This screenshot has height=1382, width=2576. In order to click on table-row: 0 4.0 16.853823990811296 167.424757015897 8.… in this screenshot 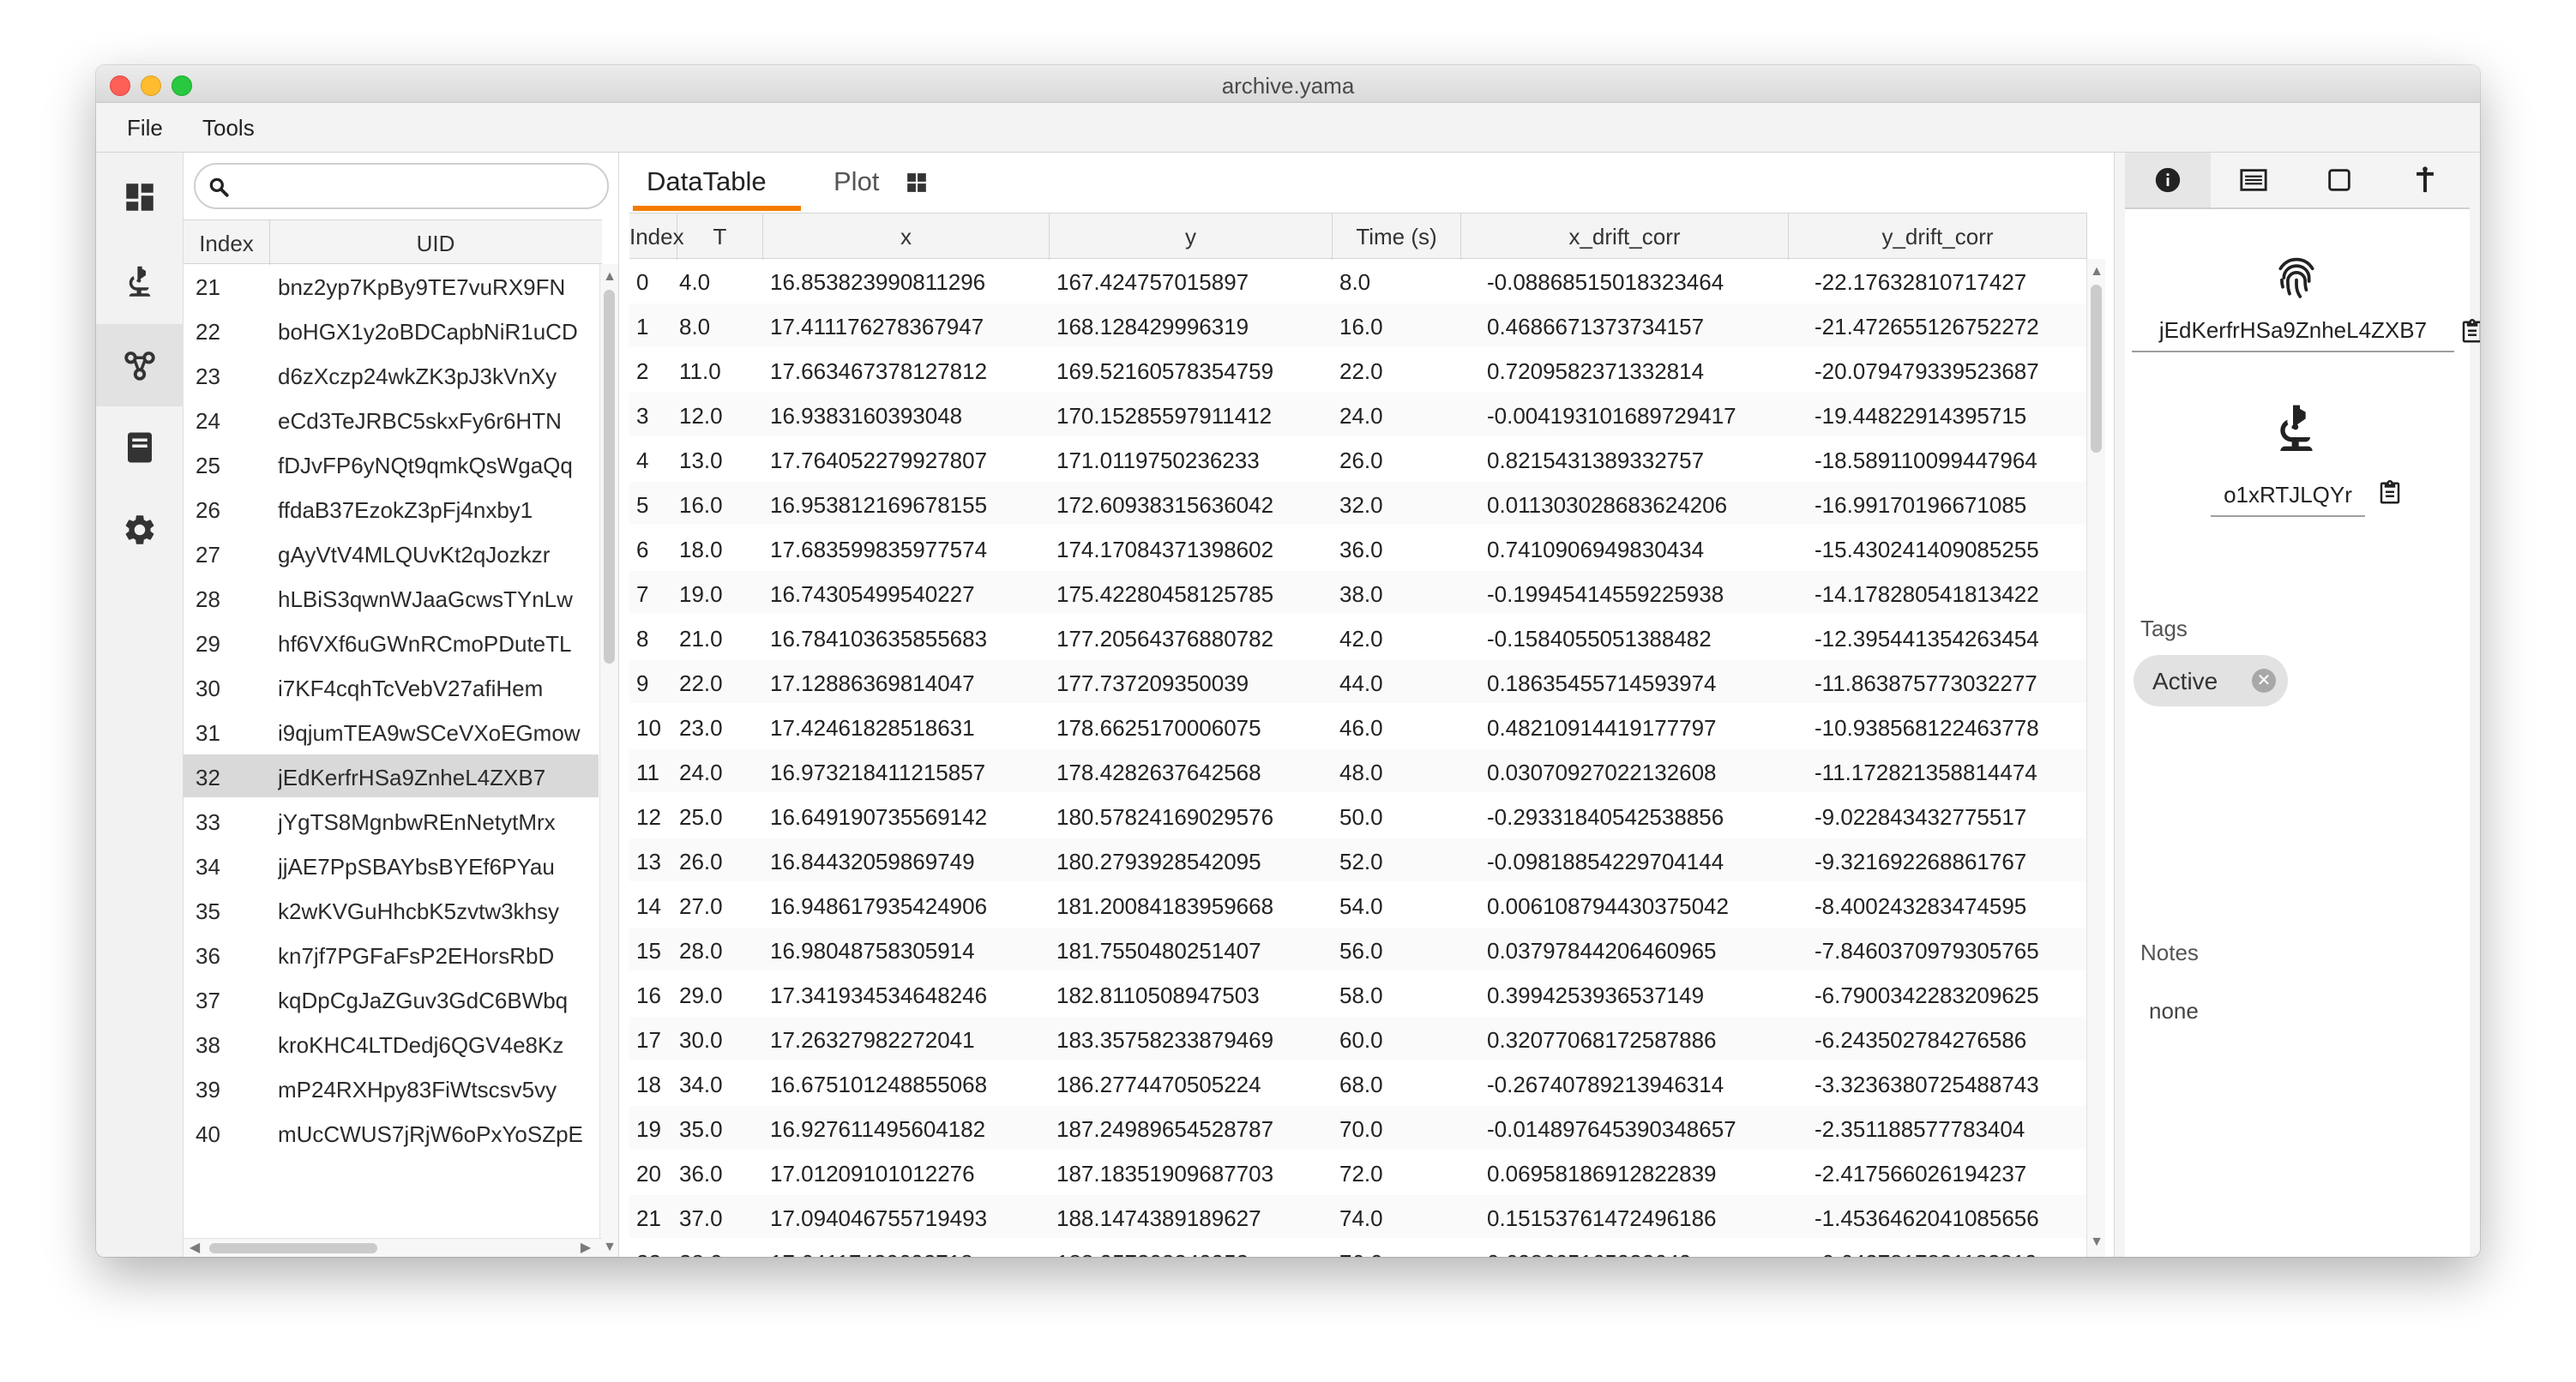, I will do `click(1358, 280)`.